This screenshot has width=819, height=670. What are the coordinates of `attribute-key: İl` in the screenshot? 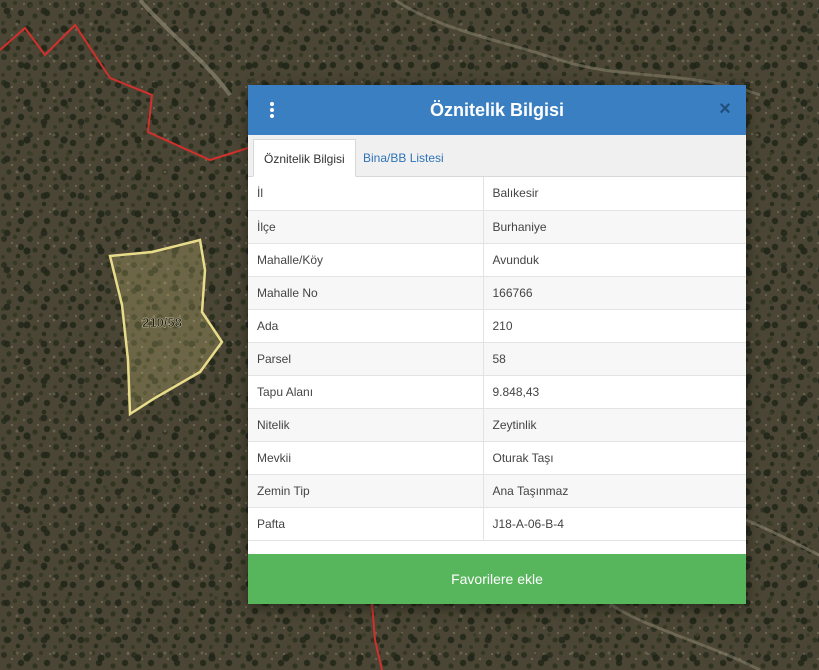 It's located at (366, 194).